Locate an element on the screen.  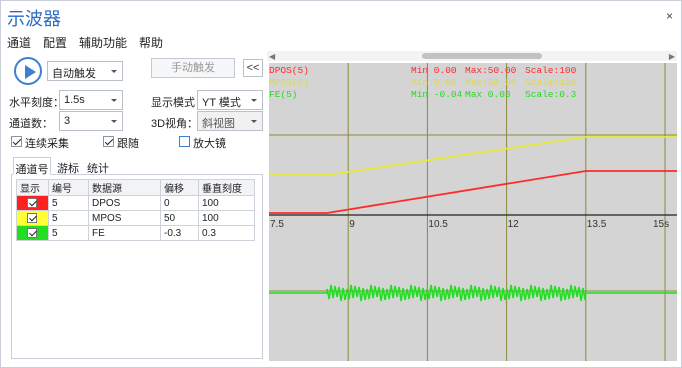
row-source: FE is located at coordinates (124, 233).